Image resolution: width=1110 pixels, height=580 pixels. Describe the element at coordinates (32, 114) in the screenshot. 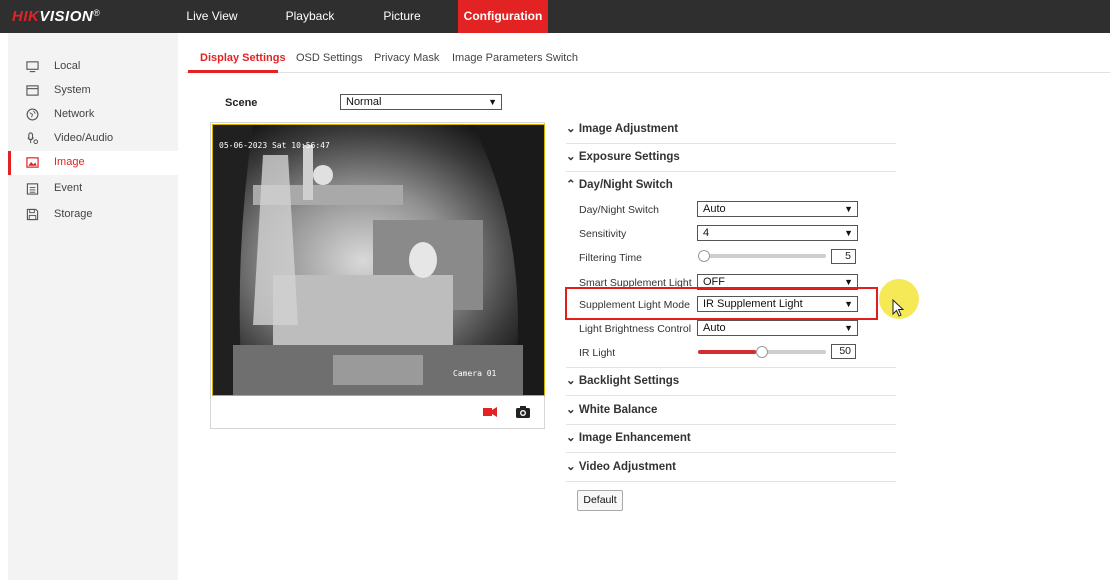

I see `globe-icon` at that location.